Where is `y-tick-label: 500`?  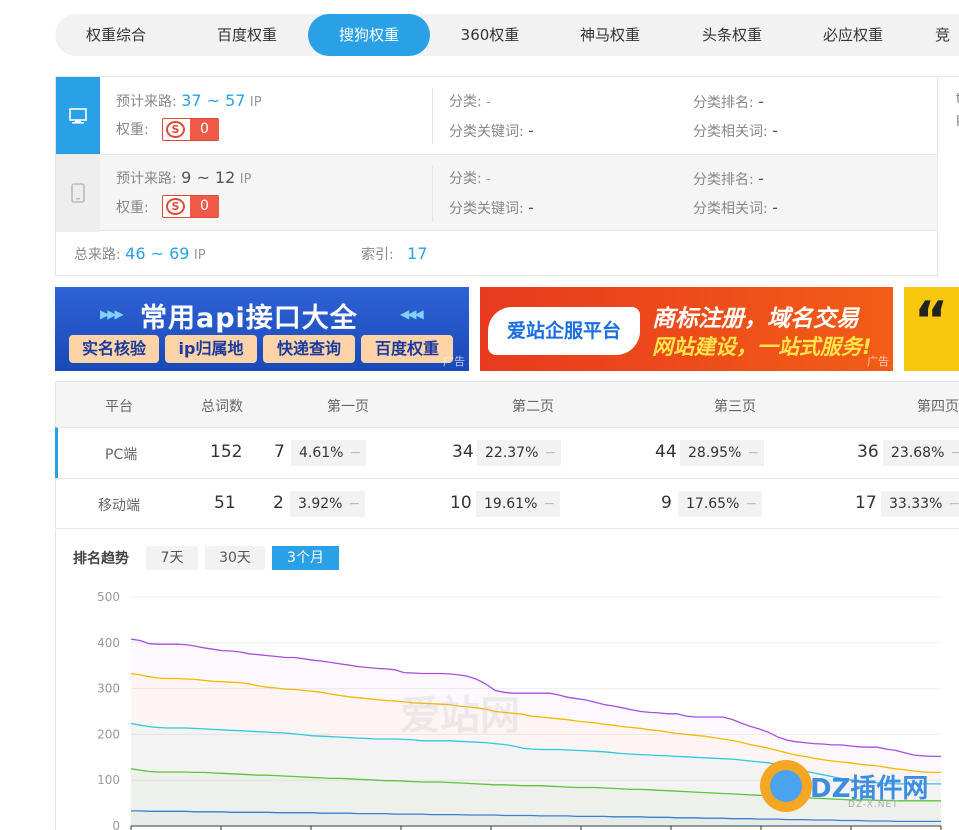 y-tick-label: 500 is located at coordinates (108, 597).